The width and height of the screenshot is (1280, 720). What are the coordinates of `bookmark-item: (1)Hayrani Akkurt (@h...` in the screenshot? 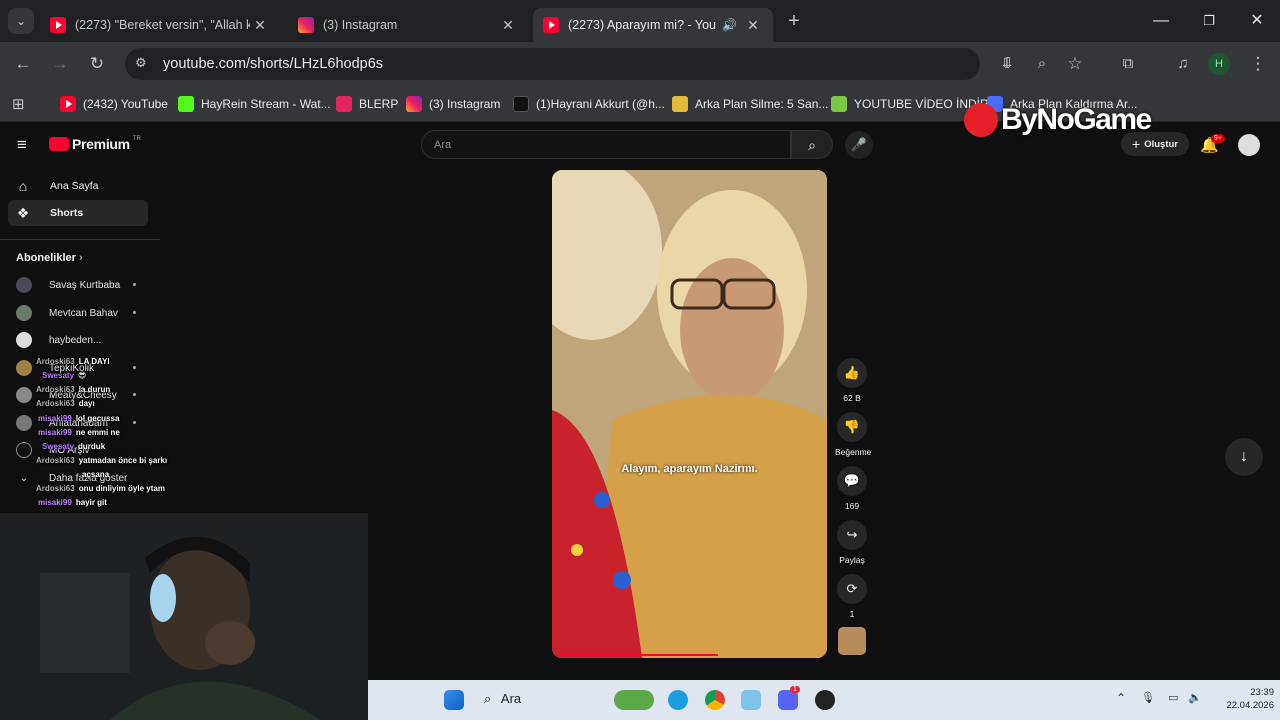 It's located at (589, 104).